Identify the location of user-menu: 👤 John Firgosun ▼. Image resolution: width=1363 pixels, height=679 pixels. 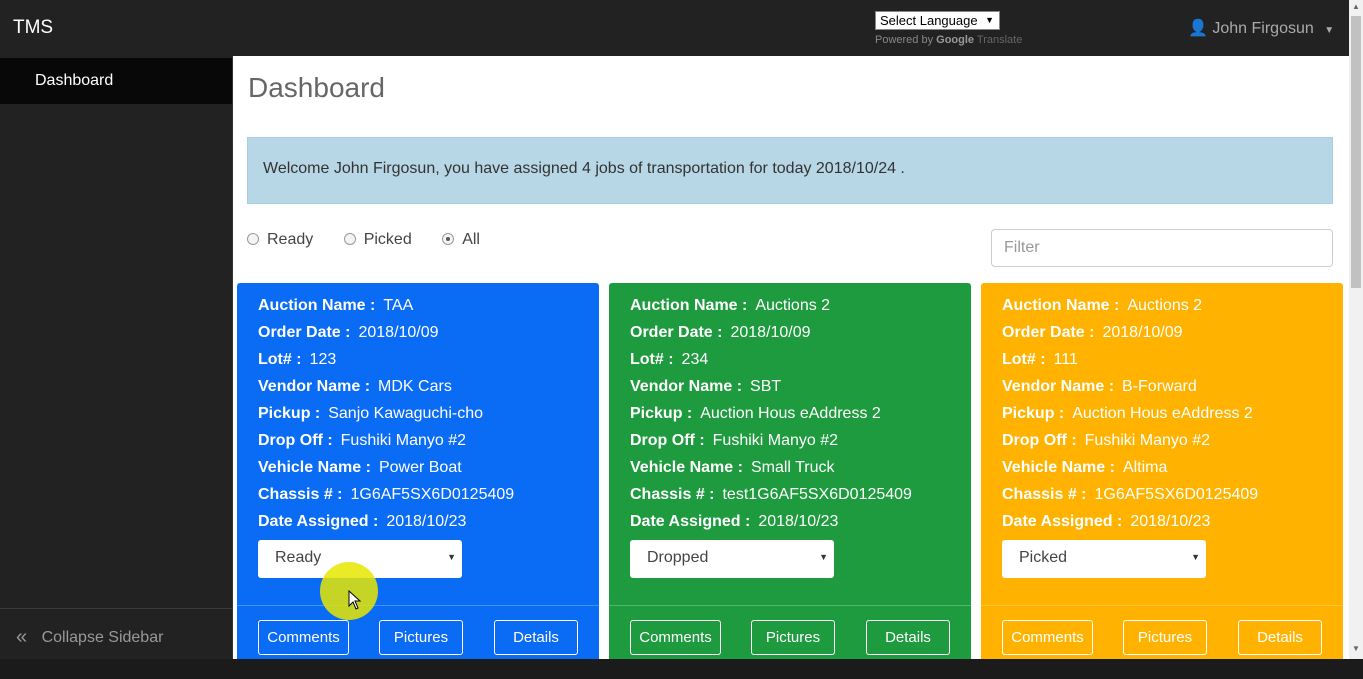
(1261, 28).